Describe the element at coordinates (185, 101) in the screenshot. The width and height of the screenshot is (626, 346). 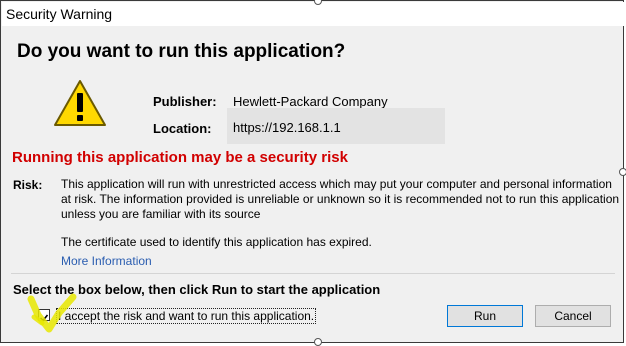
I see `publisher-label: Publisher:` at that location.